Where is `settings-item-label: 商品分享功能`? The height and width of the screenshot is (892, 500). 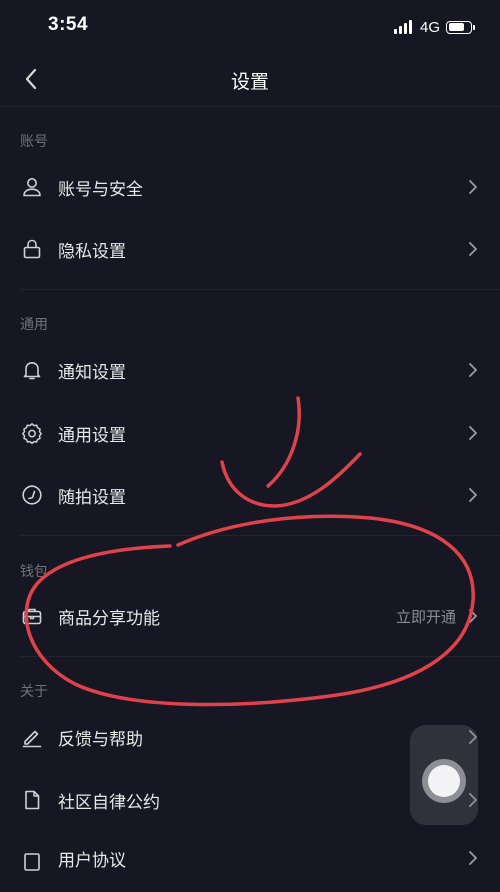
settings-item-label: 商品分享功能 is located at coordinates (109, 619).